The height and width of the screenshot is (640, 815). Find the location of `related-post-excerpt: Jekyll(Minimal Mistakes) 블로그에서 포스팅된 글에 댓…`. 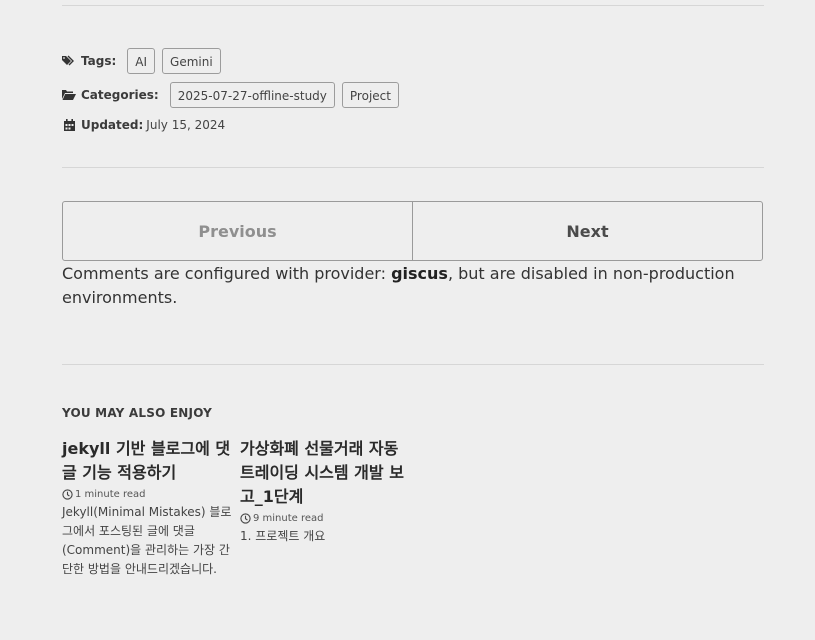

related-post-excerpt: Jekyll(Minimal Mistakes) 블로그에서 포스팅된 글에 댓… is located at coordinates (147, 540).